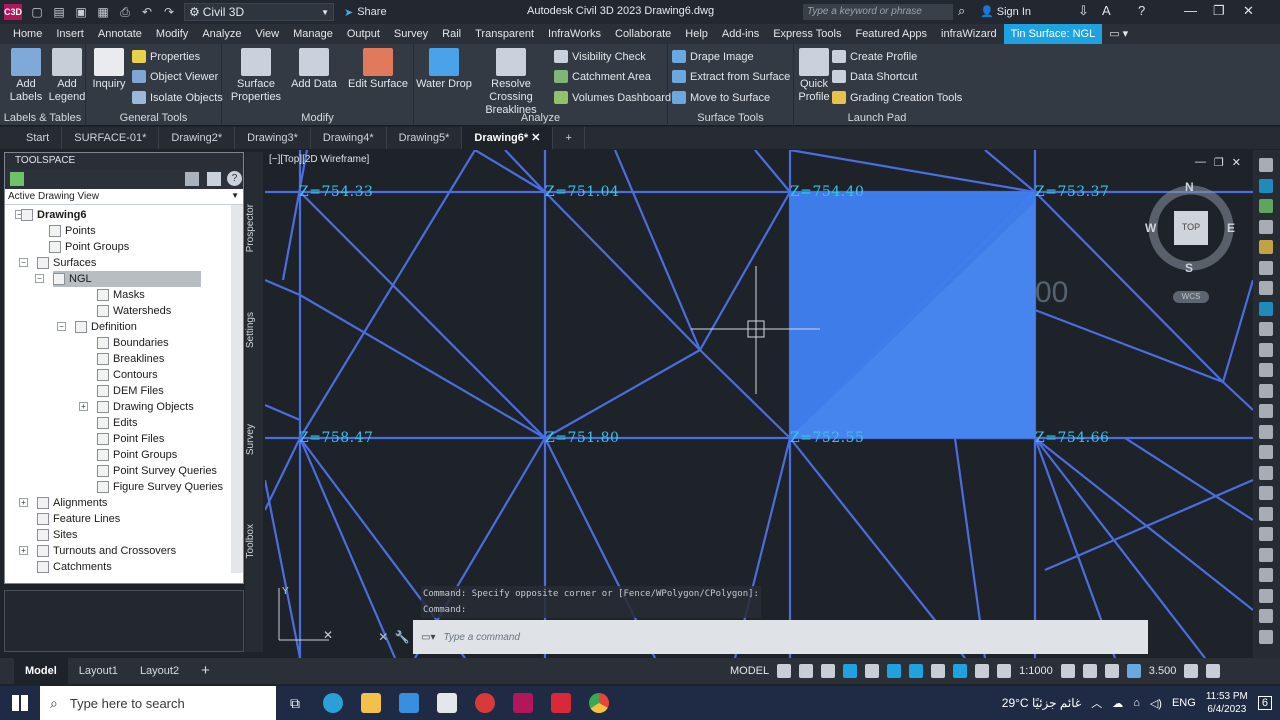 The image size is (1280, 720). Describe the element at coordinates (313, 34) in the screenshot. I see `ribbon-tab: Manage` at that location.